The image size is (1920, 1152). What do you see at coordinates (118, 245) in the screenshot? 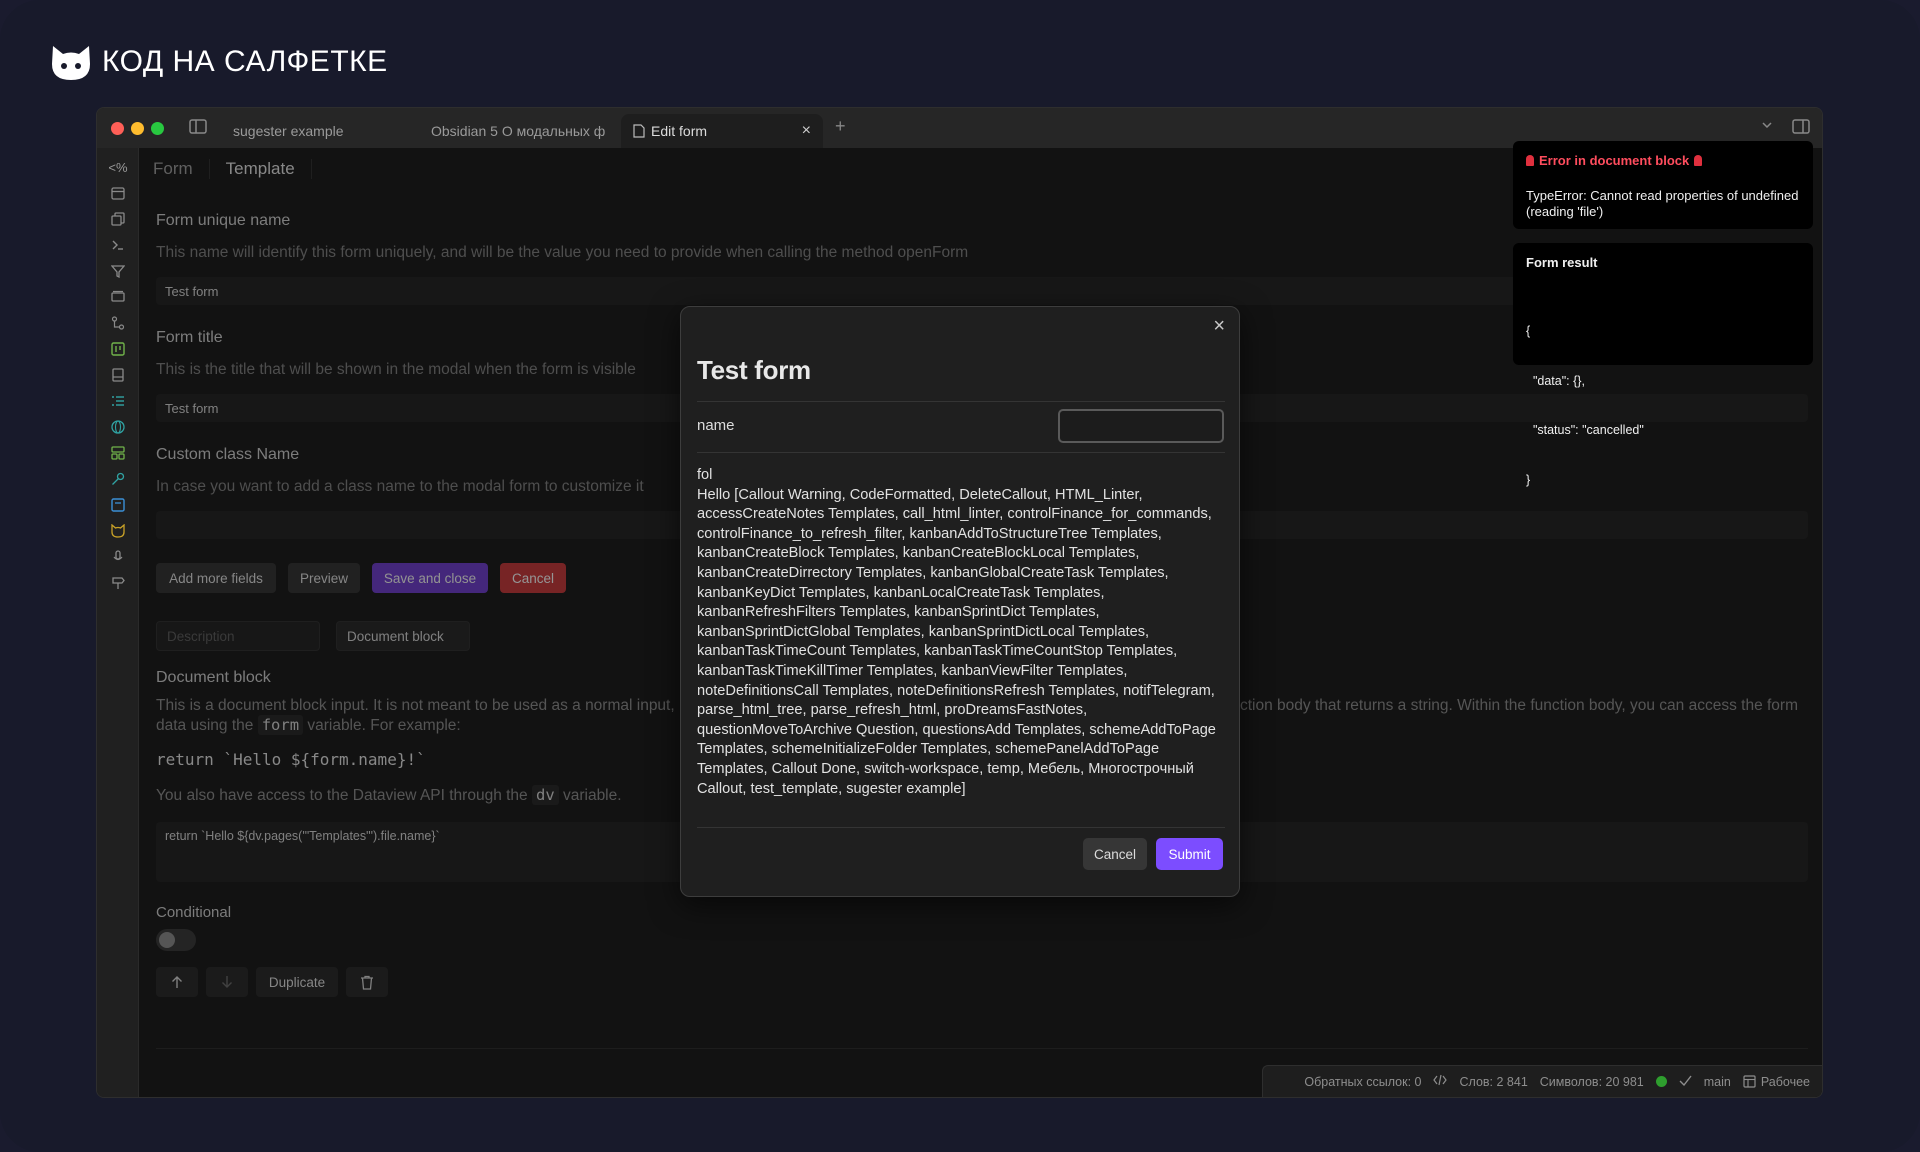
I see `terminal-icon` at bounding box center [118, 245].